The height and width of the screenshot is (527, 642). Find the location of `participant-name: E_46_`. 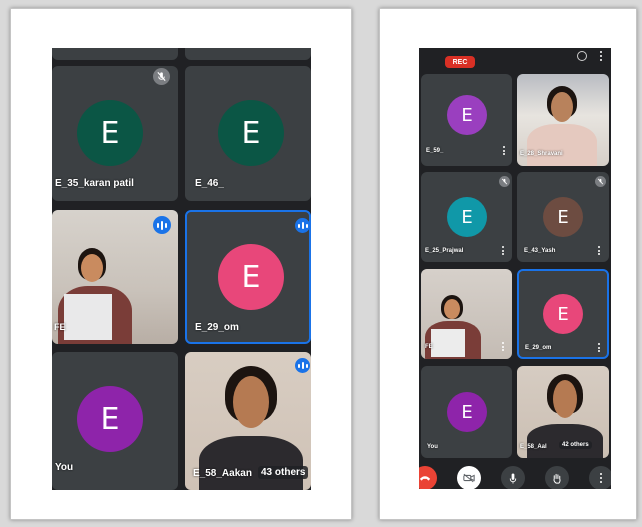

participant-name: E_46_ is located at coordinates (209, 183).